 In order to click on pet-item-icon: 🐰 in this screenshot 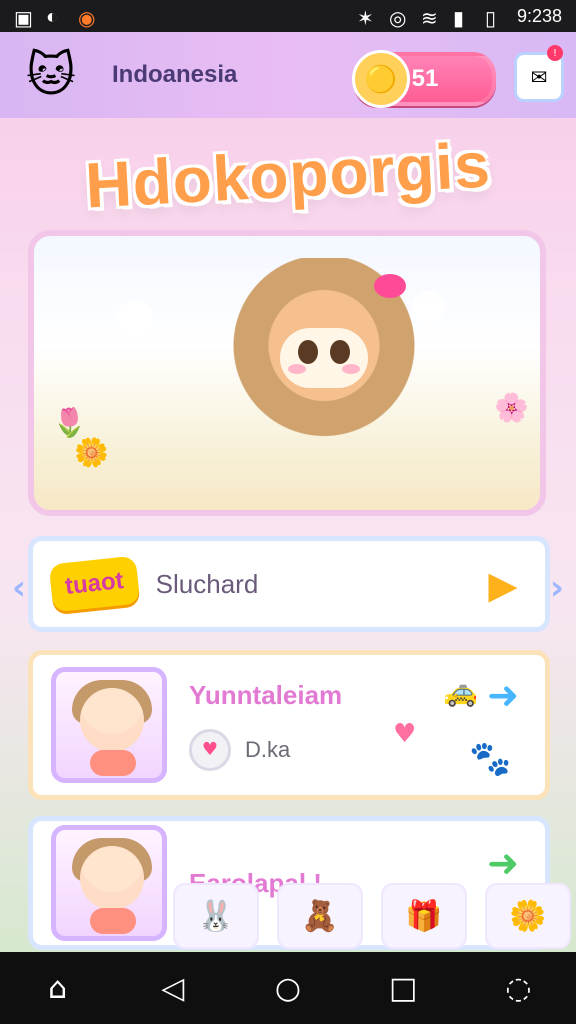, I will do `click(216, 916)`.